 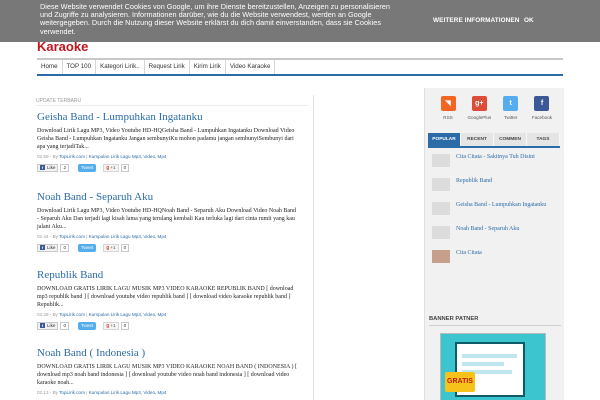 I want to click on social-googleplus: g+ GooglePlus, so click(x=479, y=108).